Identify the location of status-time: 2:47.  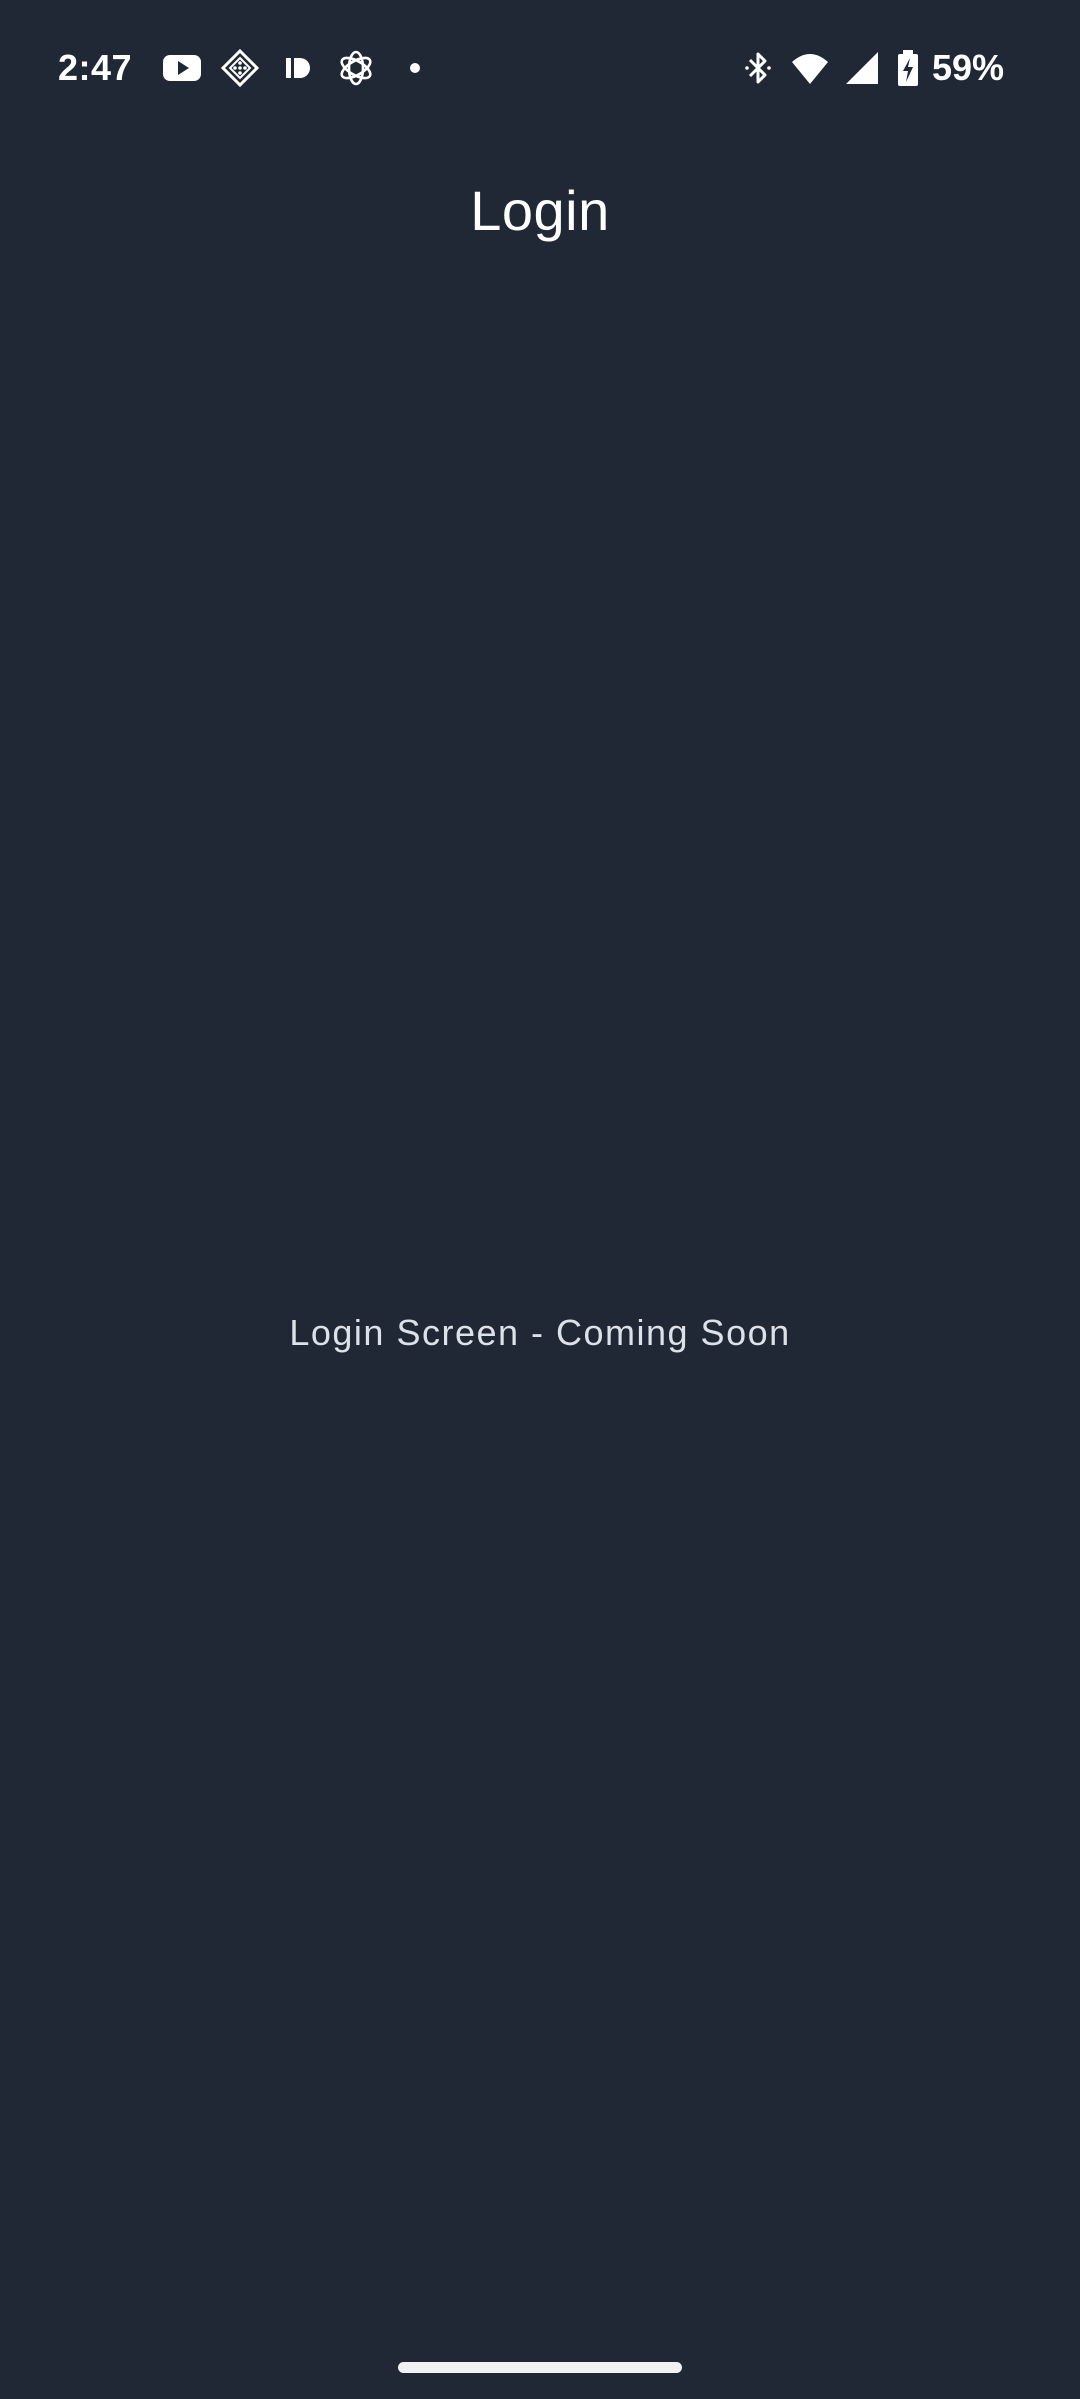
(95, 67).